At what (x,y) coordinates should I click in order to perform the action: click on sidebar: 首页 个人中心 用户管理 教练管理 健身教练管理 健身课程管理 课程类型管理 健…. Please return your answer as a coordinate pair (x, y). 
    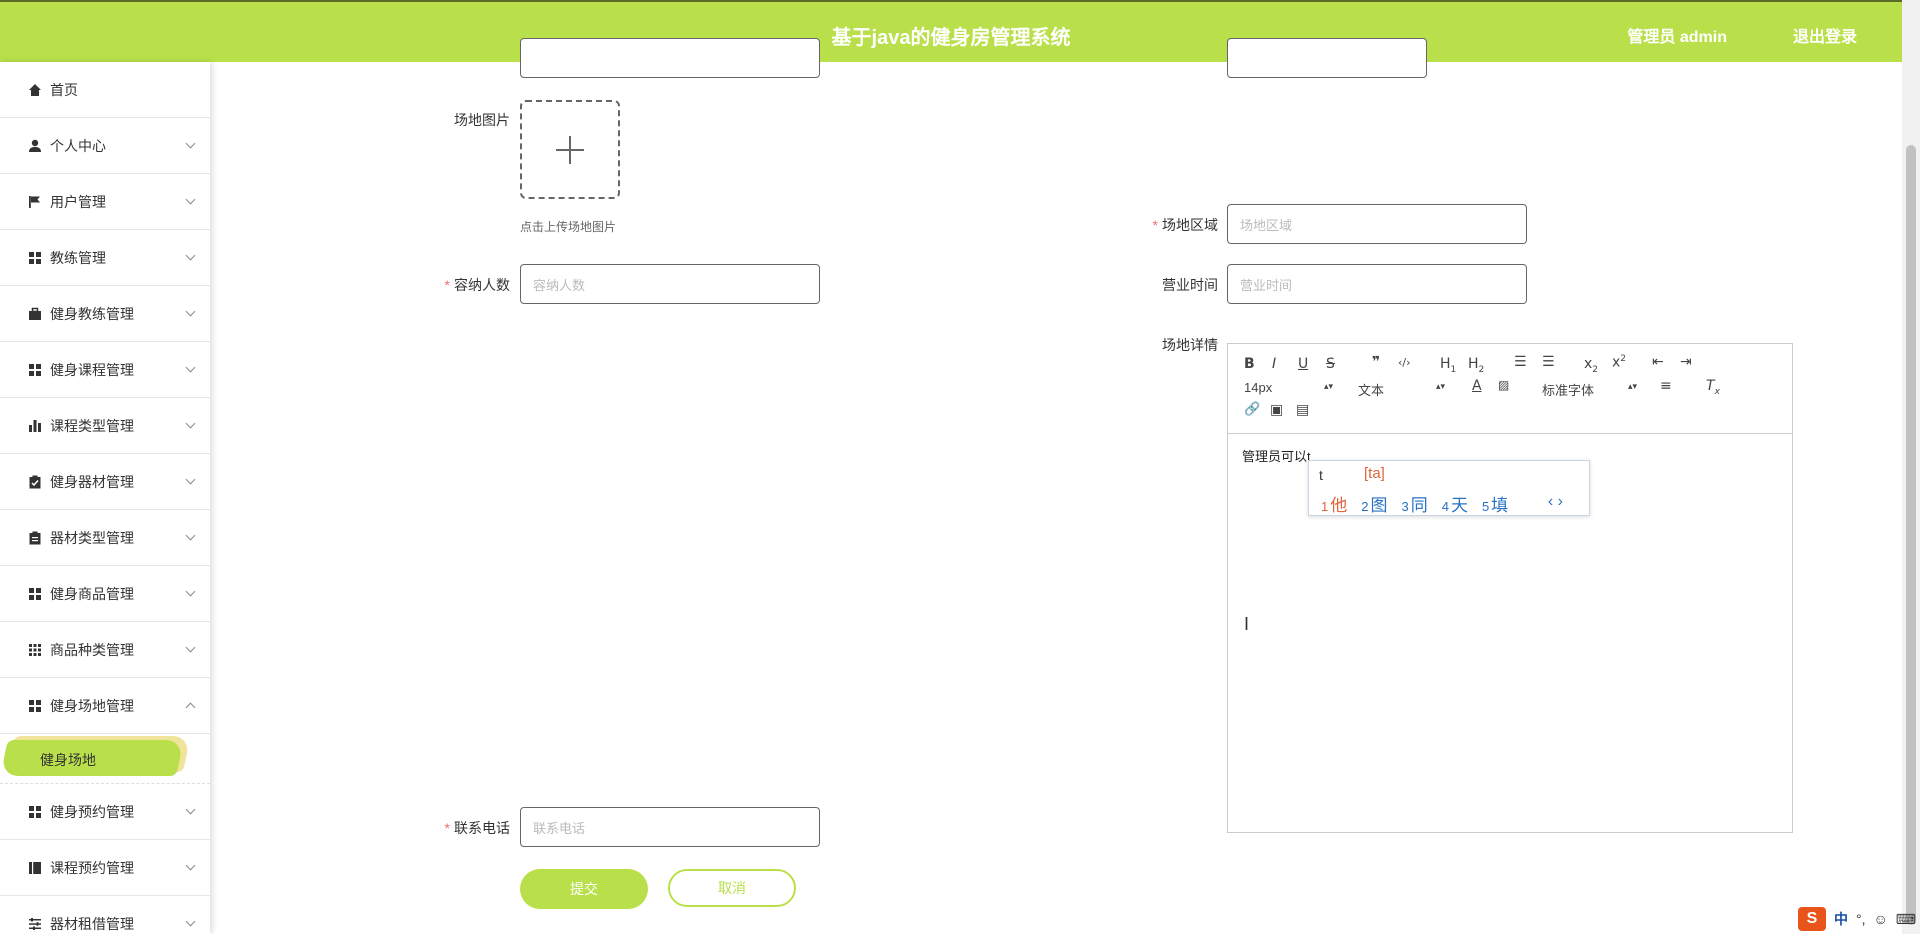
    Looking at the image, I should click on (105, 498).